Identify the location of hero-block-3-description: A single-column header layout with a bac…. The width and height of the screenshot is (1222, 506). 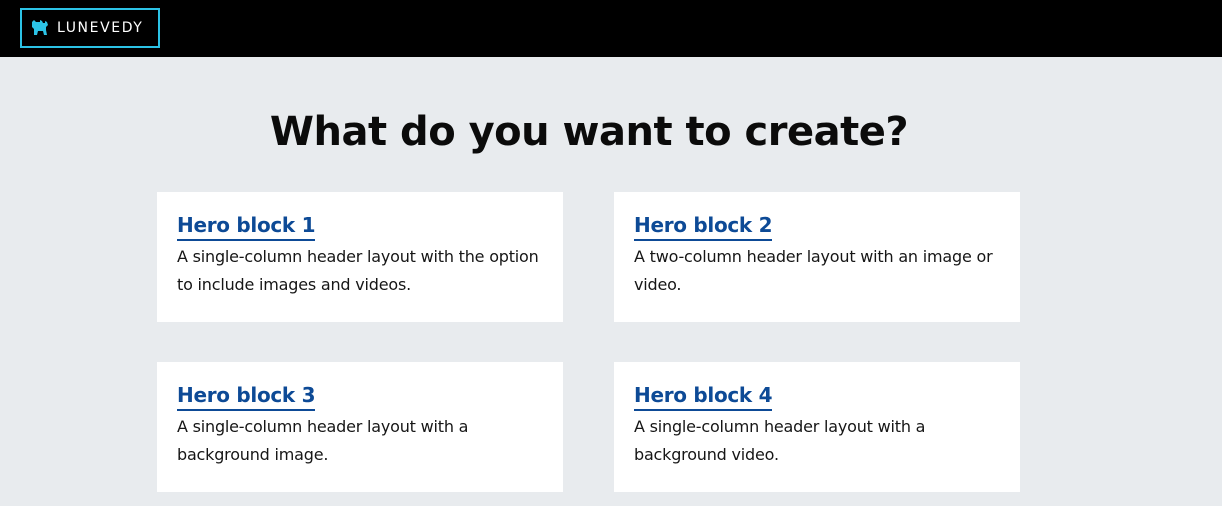
(323, 440).